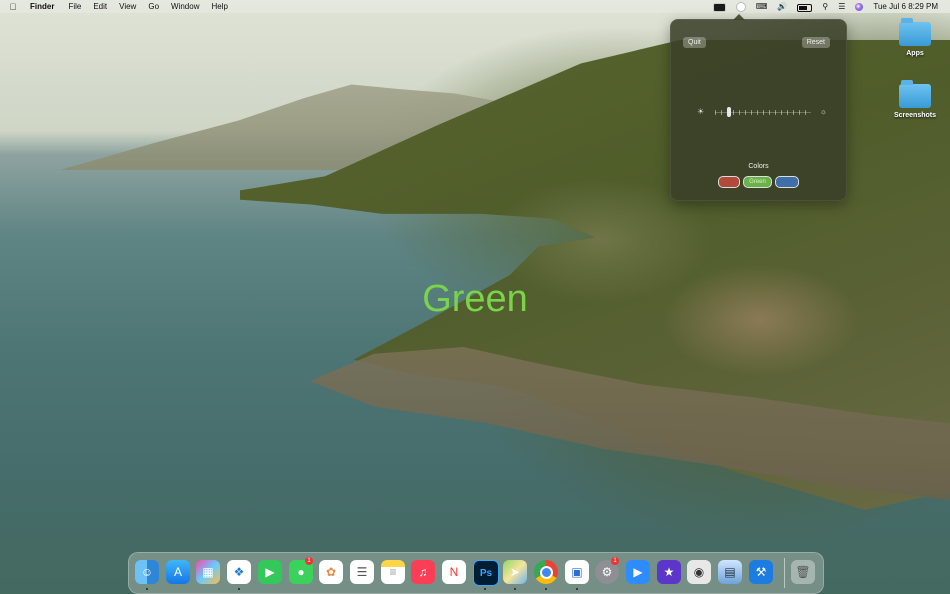 This screenshot has width=950, height=594. Describe the element at coordinates (393, 572) in the screenshot. I see `notes-icon: ≡` at that location.